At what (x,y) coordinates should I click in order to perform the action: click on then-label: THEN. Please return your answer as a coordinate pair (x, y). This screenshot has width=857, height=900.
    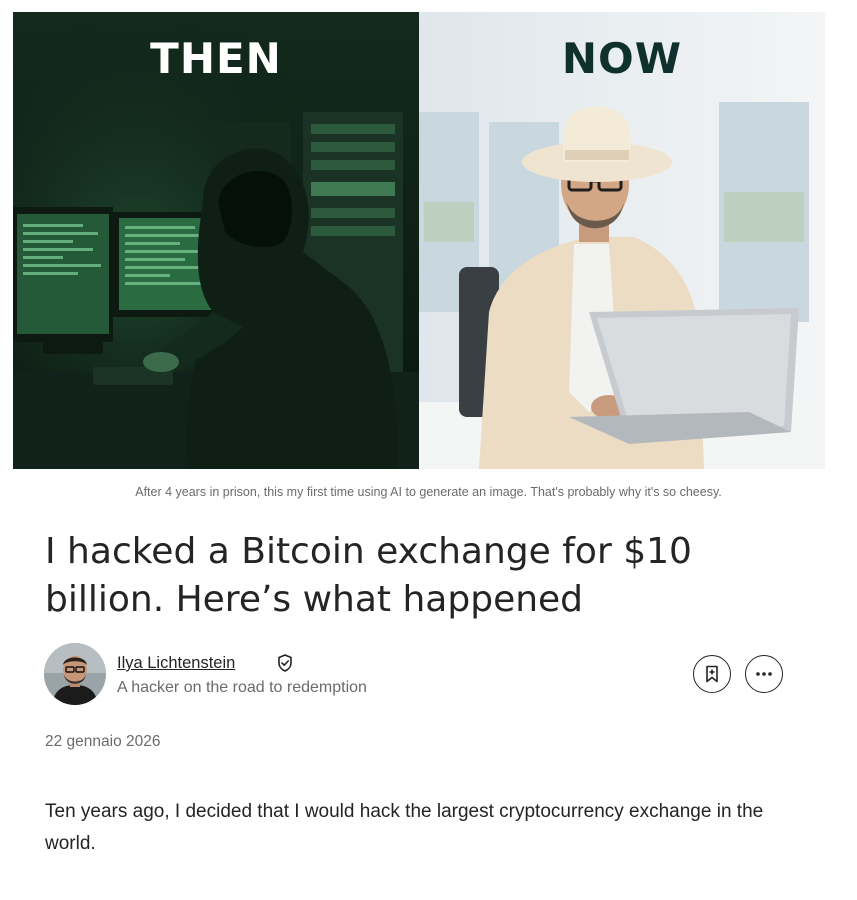
    Looking at the image, I should click on (216, 58).